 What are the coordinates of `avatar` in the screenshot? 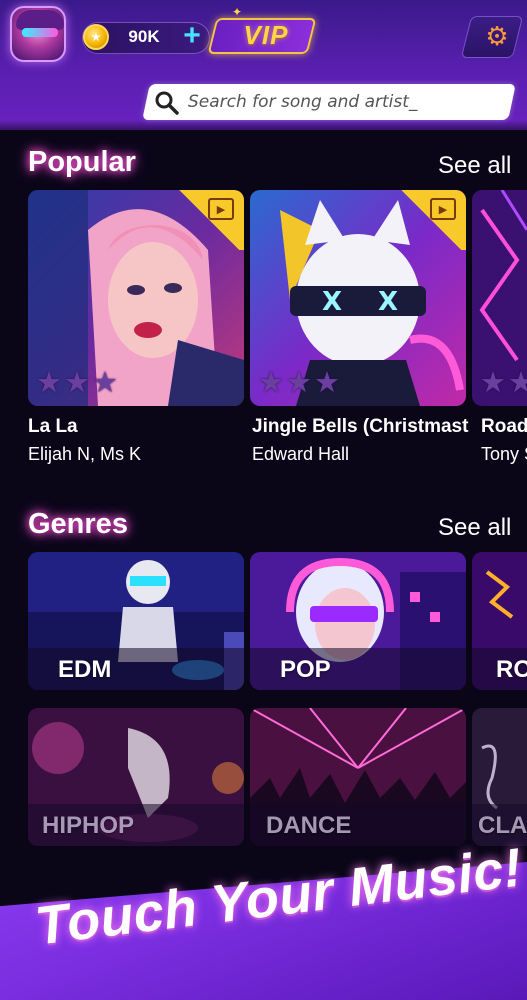 It's located at (38, 34).